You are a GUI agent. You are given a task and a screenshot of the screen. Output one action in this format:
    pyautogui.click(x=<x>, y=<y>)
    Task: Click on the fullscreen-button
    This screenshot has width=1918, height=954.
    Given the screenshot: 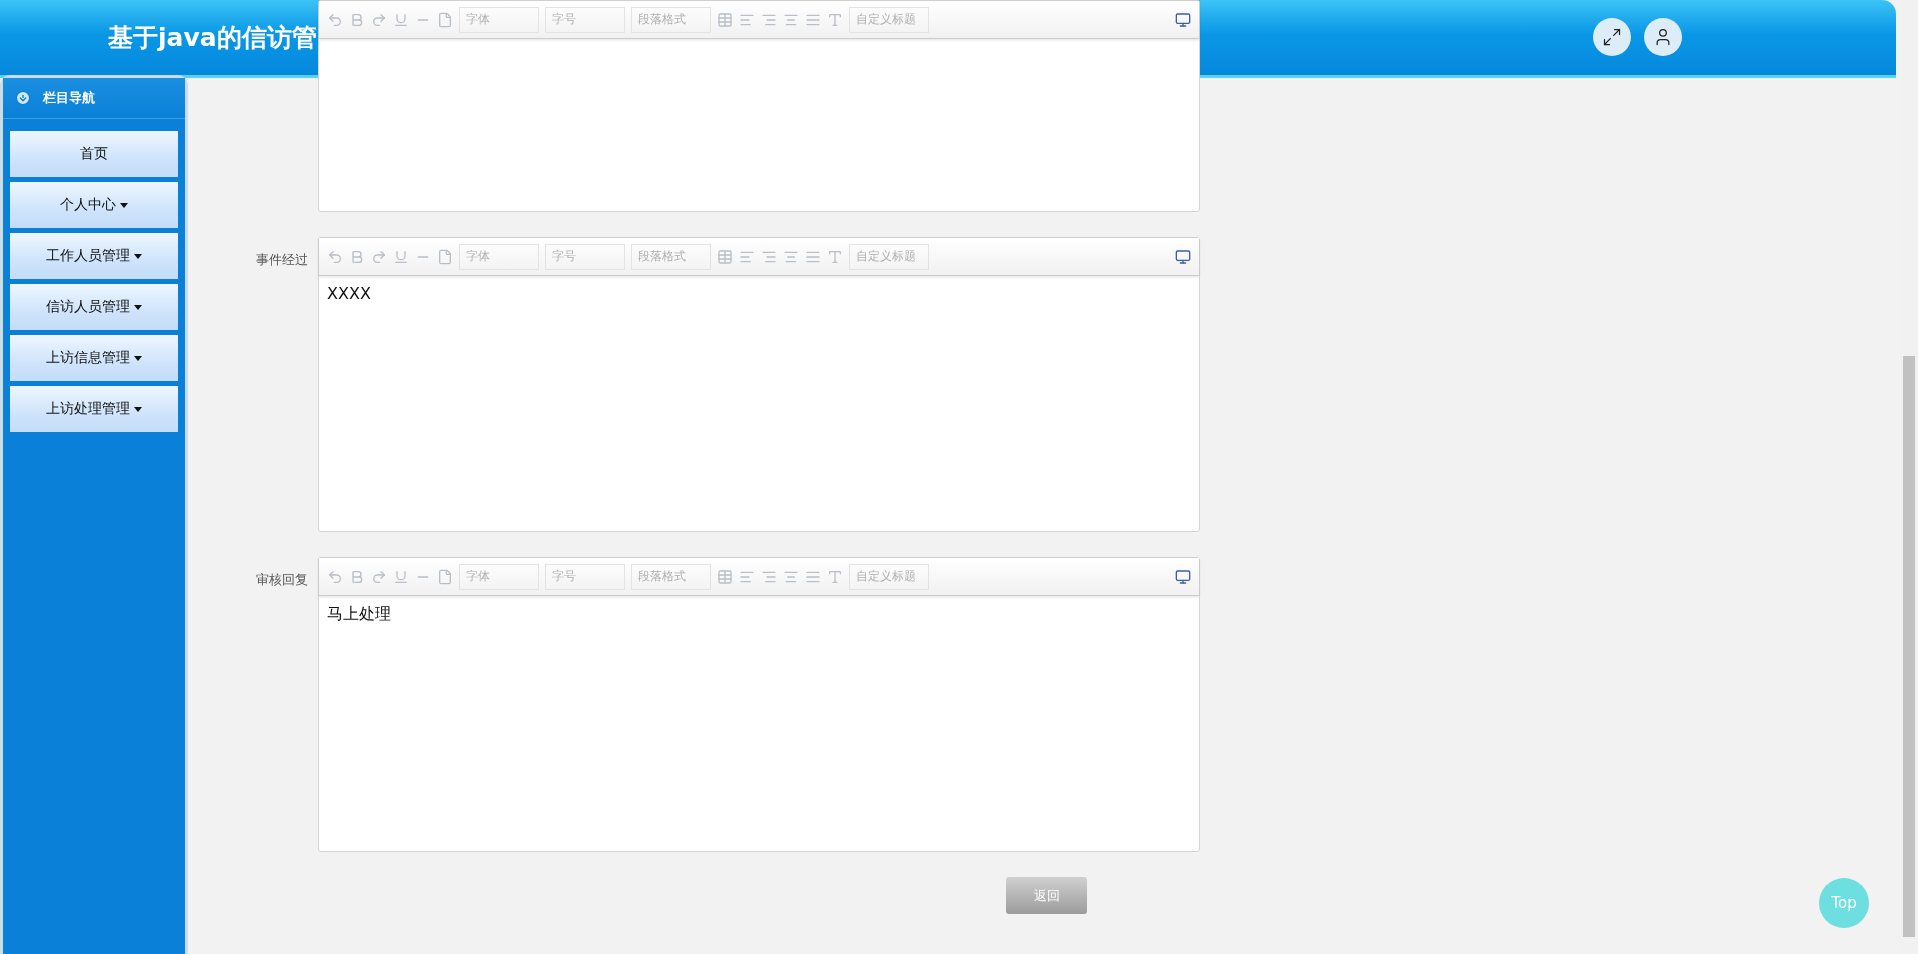 What is the action you would take?
    pyautogui.click(x=1612, y=37)
    